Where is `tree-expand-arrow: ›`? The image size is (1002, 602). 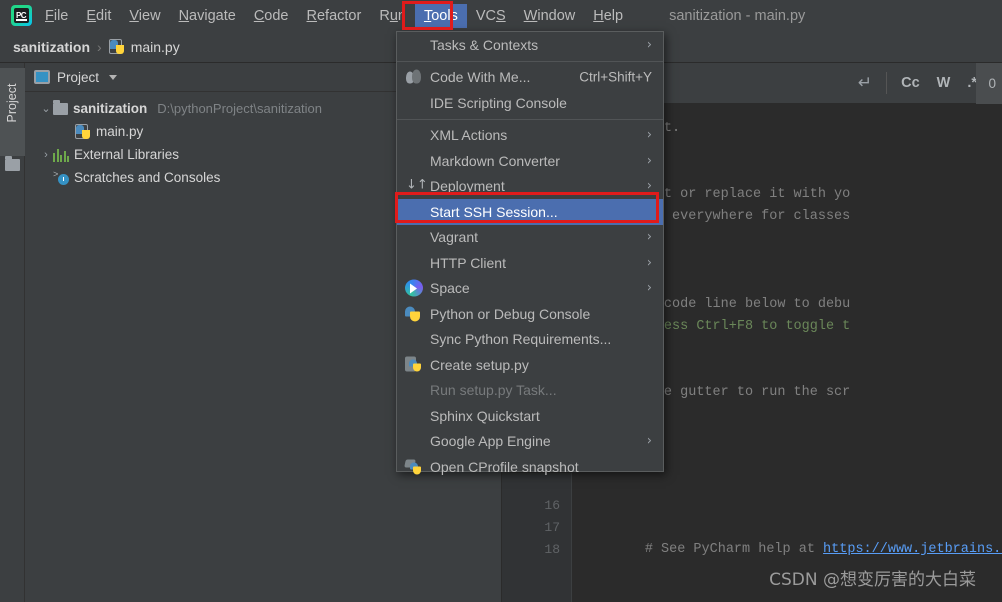 tree-expand-arrow: › is located at coordinates (46, 155).